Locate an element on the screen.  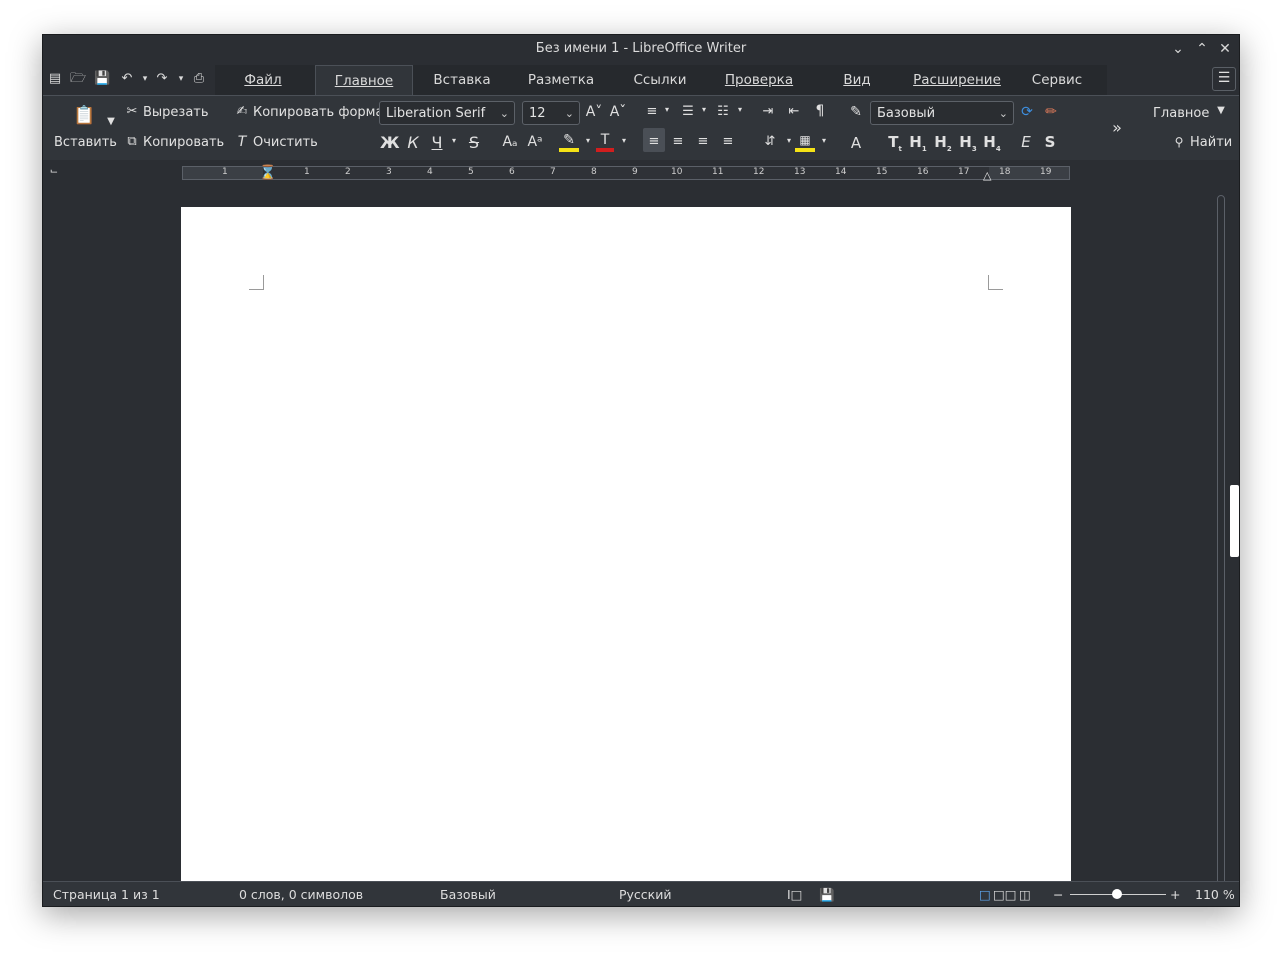
scissors-icon: ✂ is located at coordinates (132, 111).